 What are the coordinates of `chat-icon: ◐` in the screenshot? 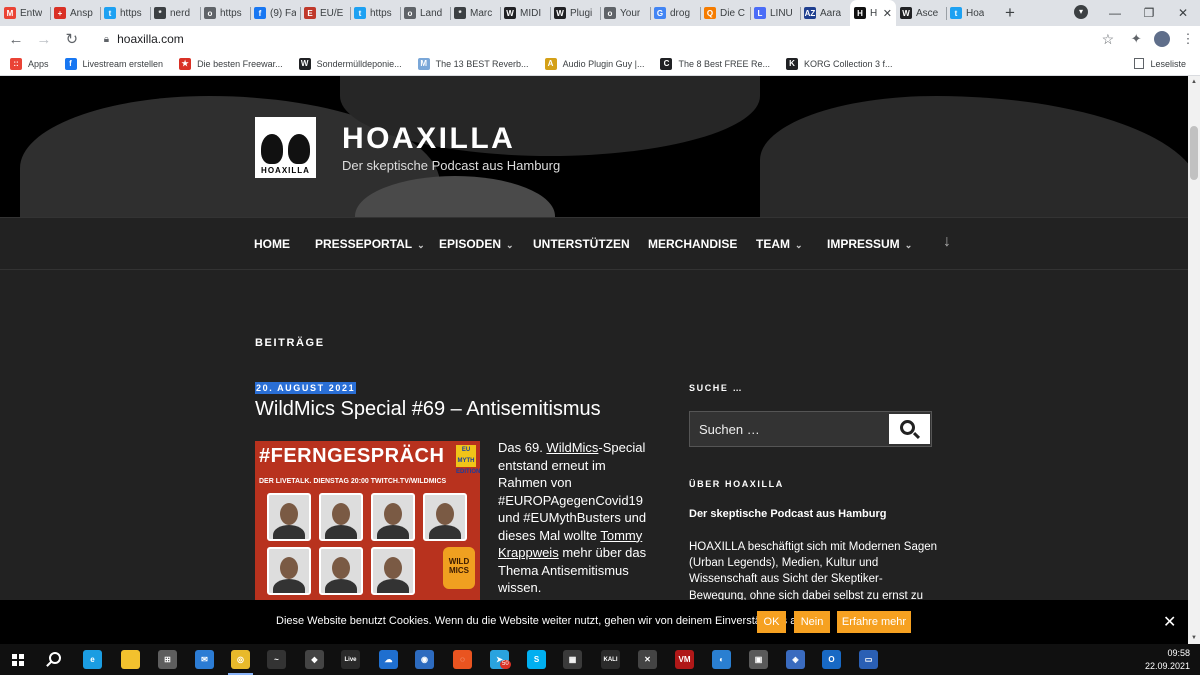 It's located at (721, 659).